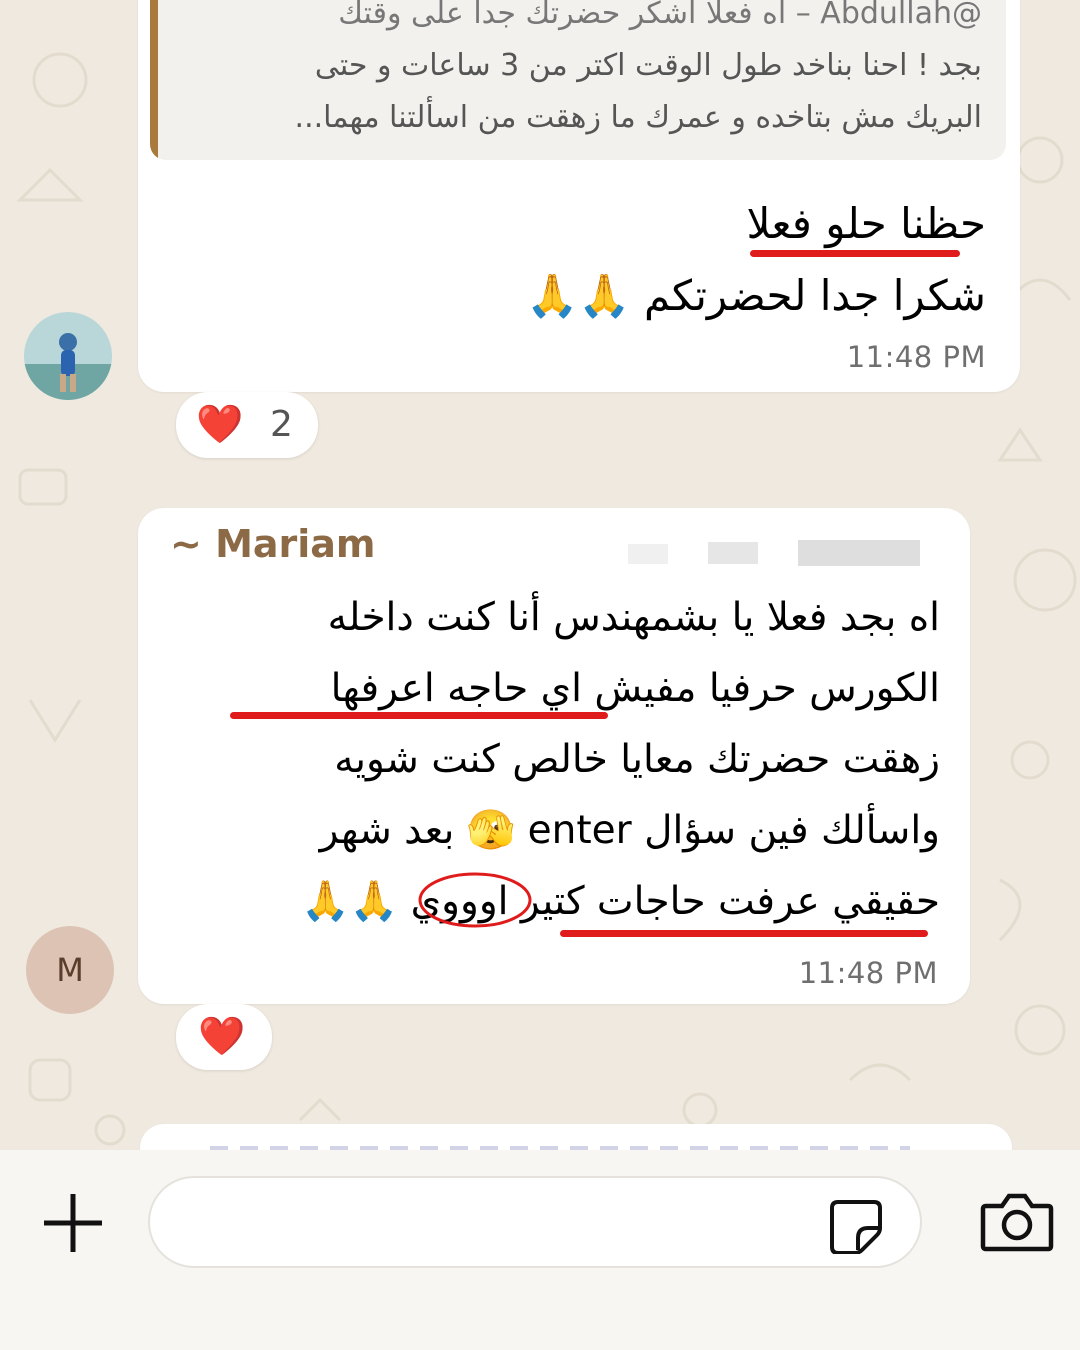  Describe the element at coordinates (637, 759) in the screenshot. I see `message-line: زهقت حضرتك معايا خالص كنت شويه` at that location.